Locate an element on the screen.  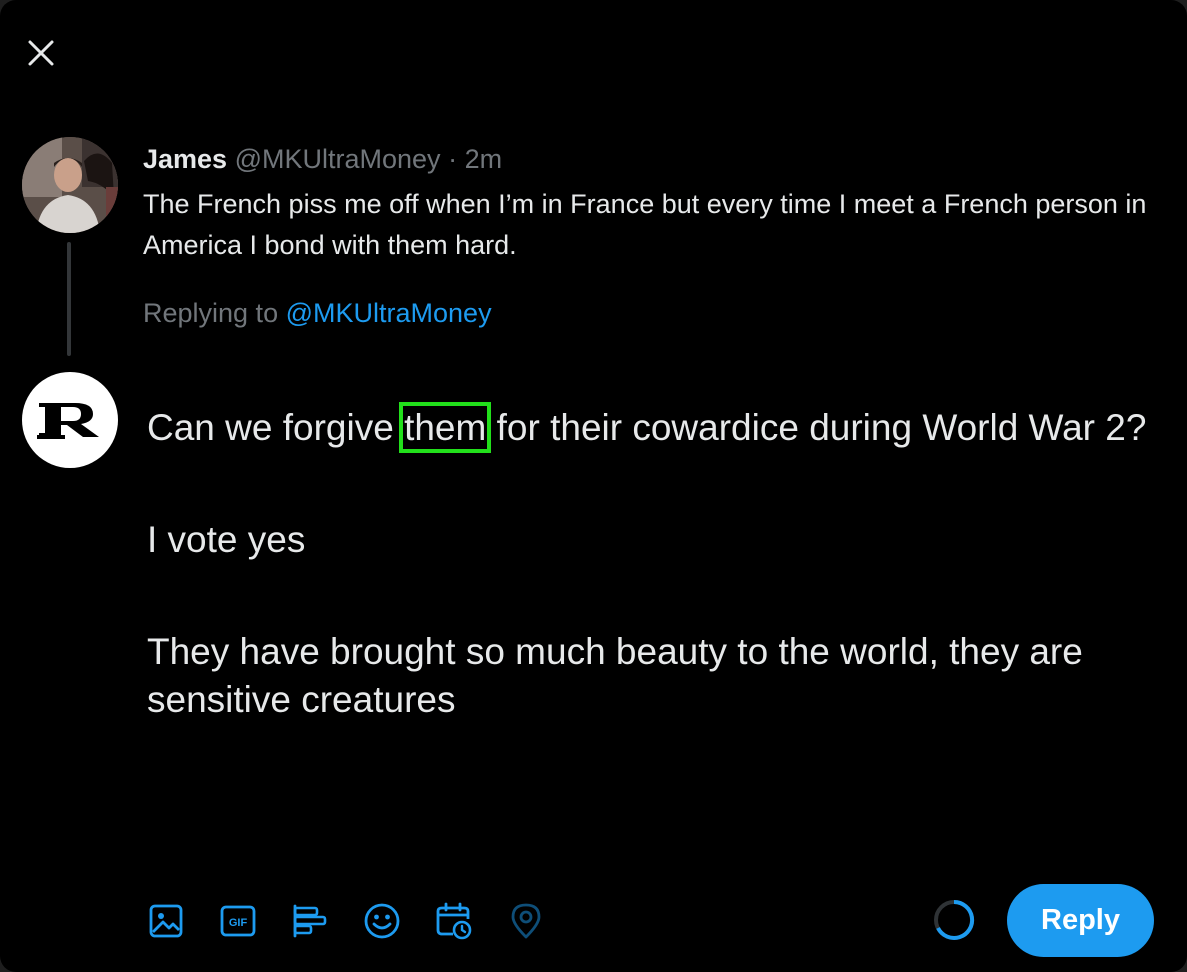
author-name: James is located at coordinates (185, 159).